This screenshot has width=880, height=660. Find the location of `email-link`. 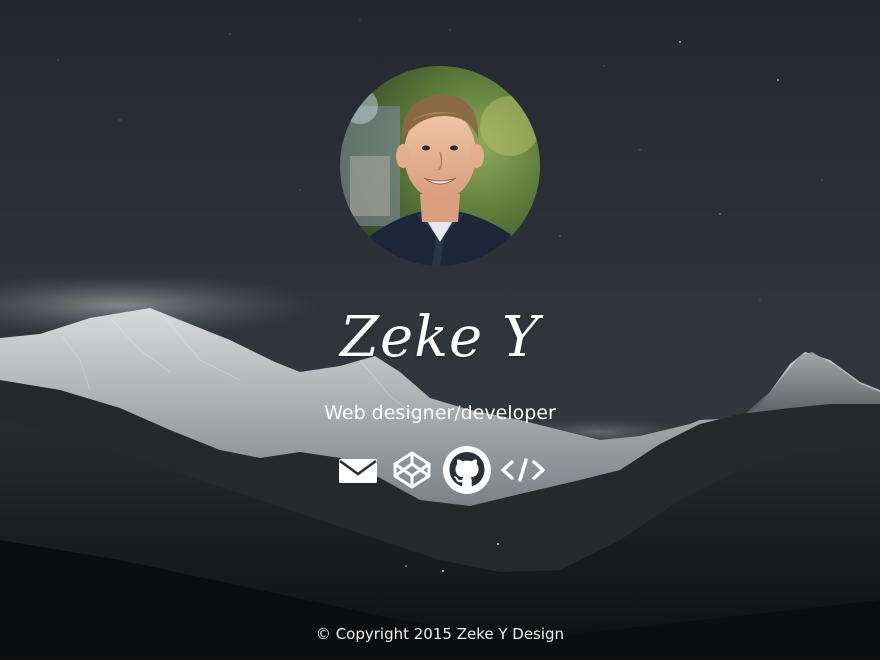

email-link is located at coordinates (358, 471).